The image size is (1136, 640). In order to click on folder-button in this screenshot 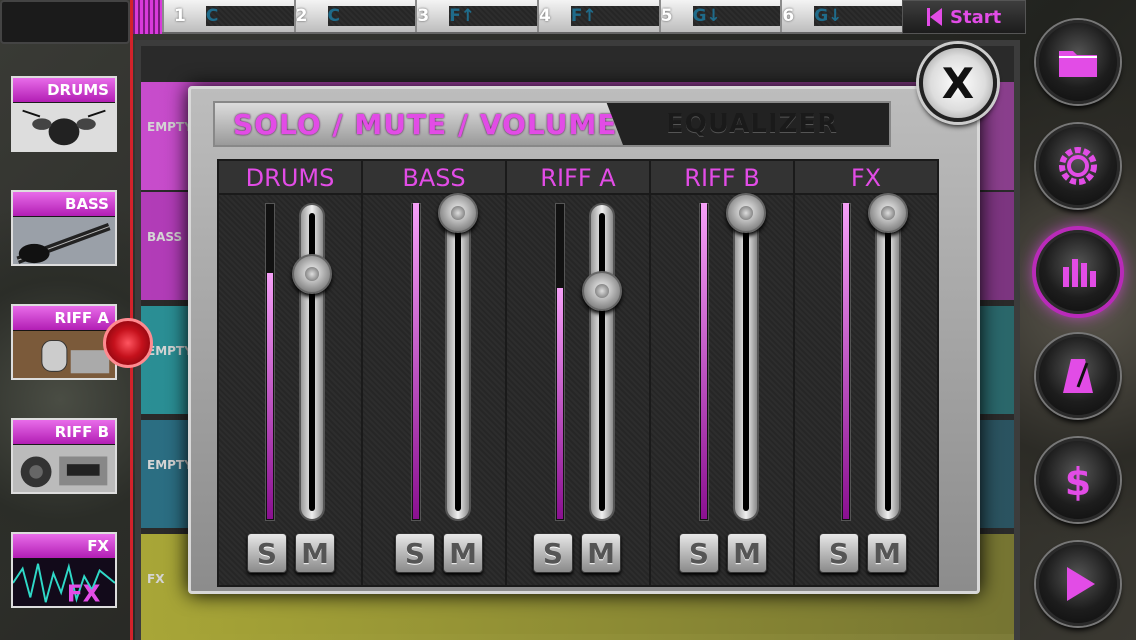, I will do `click(1078, 62)`.